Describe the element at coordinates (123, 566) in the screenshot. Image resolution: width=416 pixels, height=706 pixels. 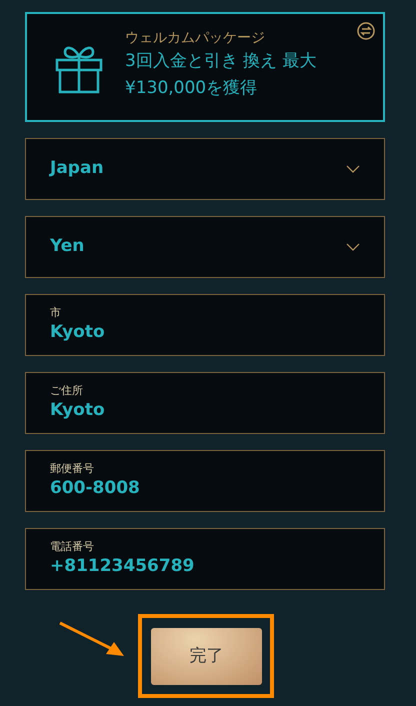
I see `field-value: +81123456789` at that location.